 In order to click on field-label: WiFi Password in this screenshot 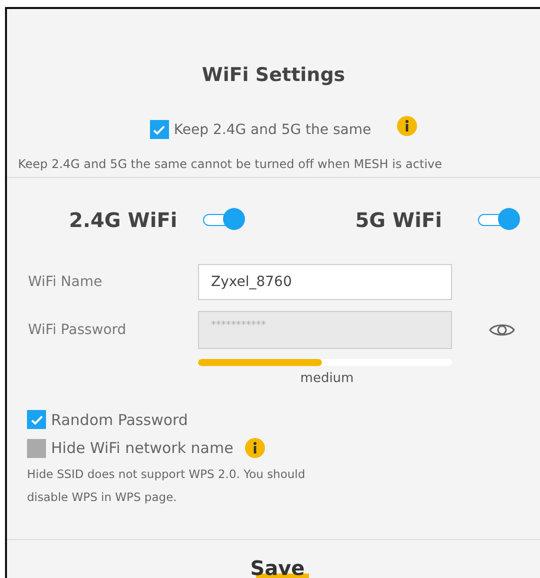, I will do `click(78, 330)`.